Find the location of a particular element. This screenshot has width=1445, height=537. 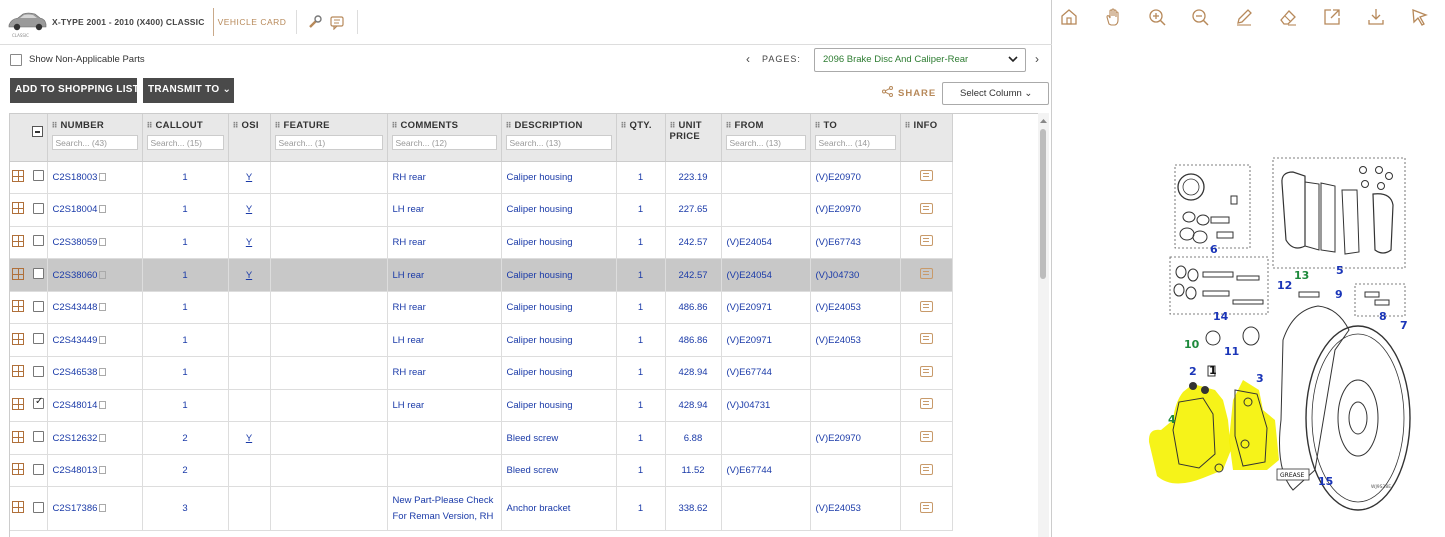

cell-part-number: C2S43449 is located at coordinates (95, 340).